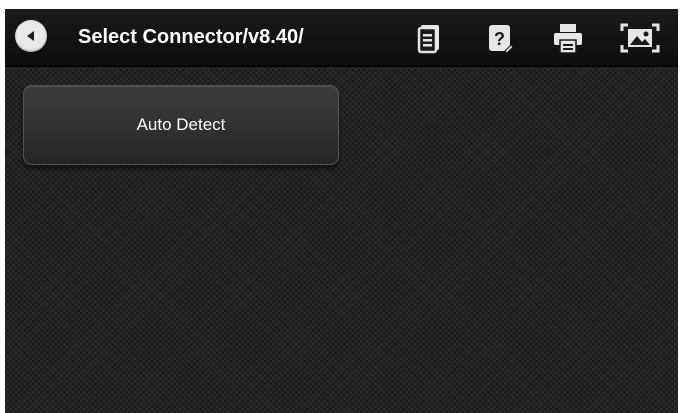 This screenshot has height=413, width=683. I want to click on print-icon, so click(568, 39).